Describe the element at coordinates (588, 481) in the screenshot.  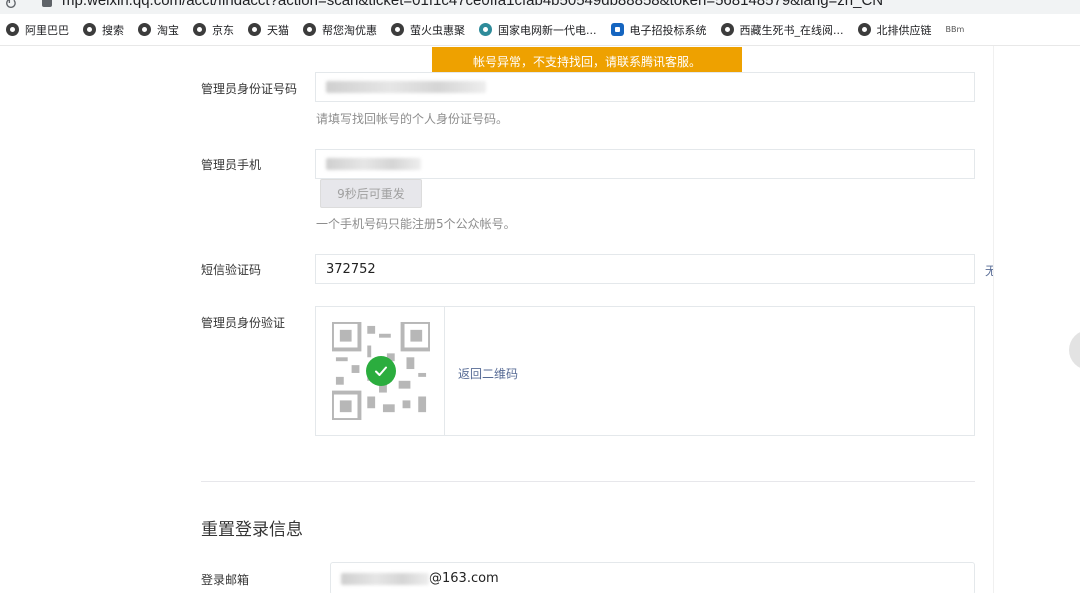
I see `section-divider` at that location.